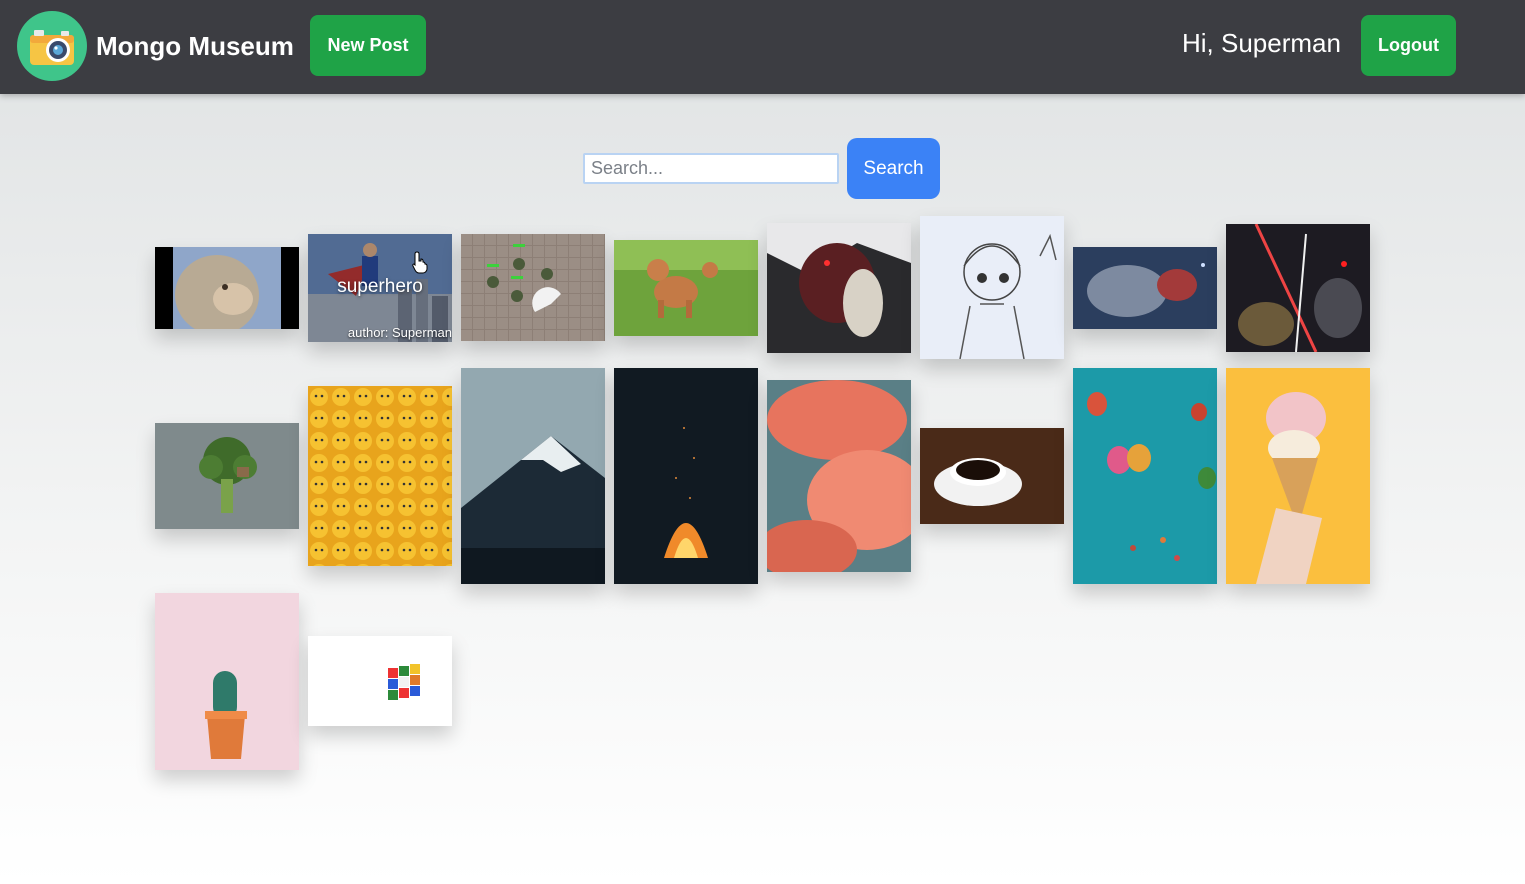 This screenshot has width=1525, height=884. I want to click on poodle-image, so click(686, 288).